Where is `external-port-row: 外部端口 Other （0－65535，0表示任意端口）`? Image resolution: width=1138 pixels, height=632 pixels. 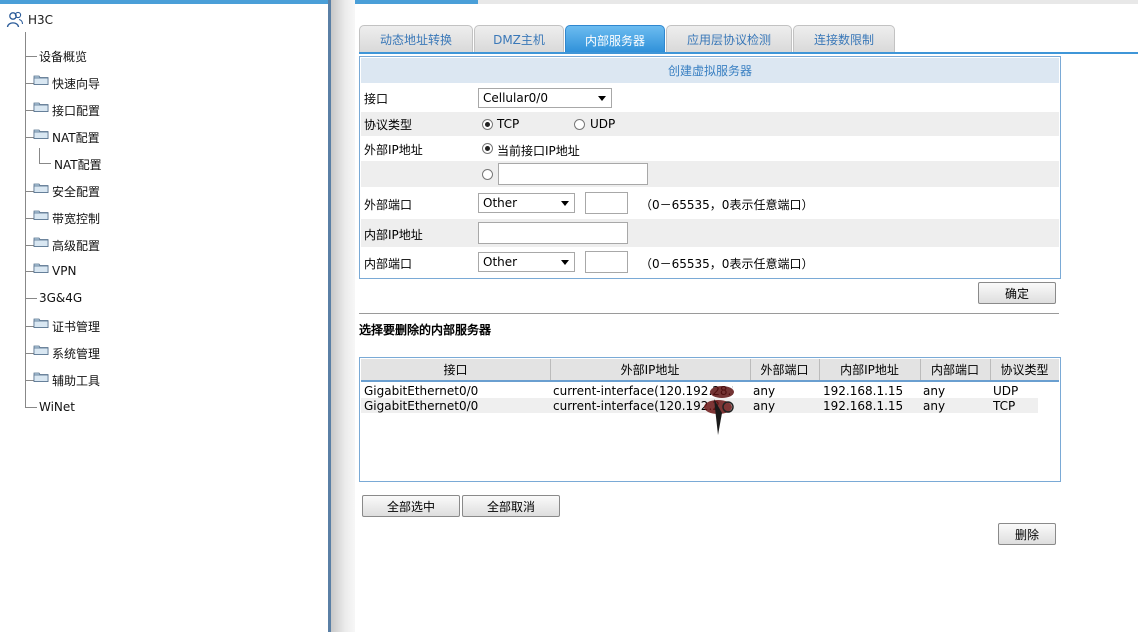
external-port-row: 外部端口 Other （0－65535，0表示任意端口） is located at coordinates (710, 203).